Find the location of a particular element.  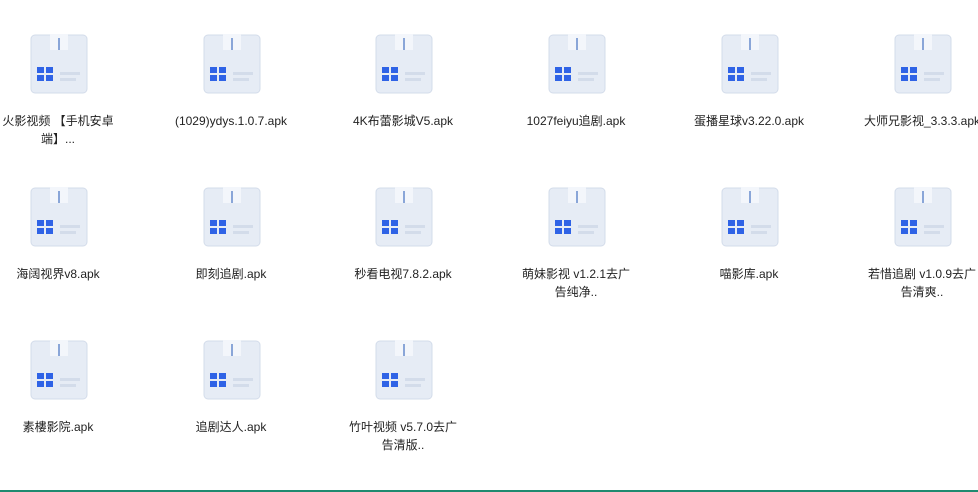

file-item: 蛋播星球v3.22.0.apk is located at coordinates (749, 104).